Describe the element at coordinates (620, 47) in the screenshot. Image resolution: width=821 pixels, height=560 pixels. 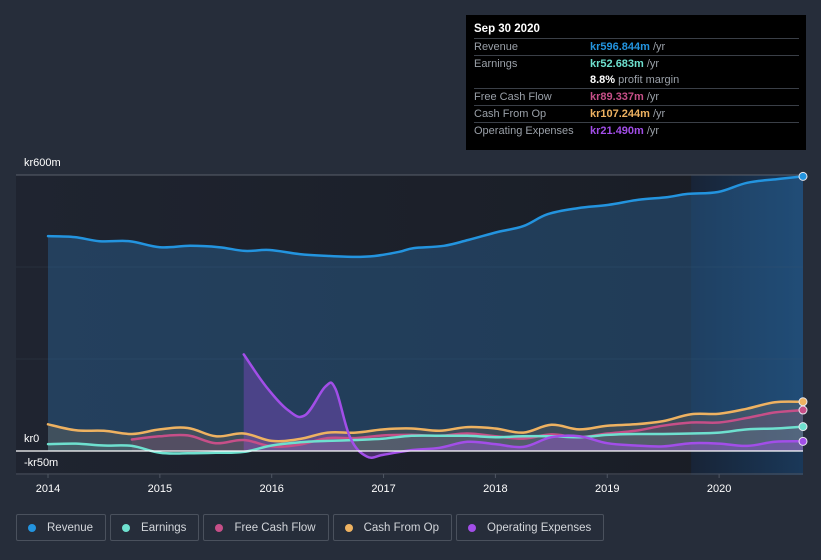
I see `tooltip-value: kr596.844m` at that location.